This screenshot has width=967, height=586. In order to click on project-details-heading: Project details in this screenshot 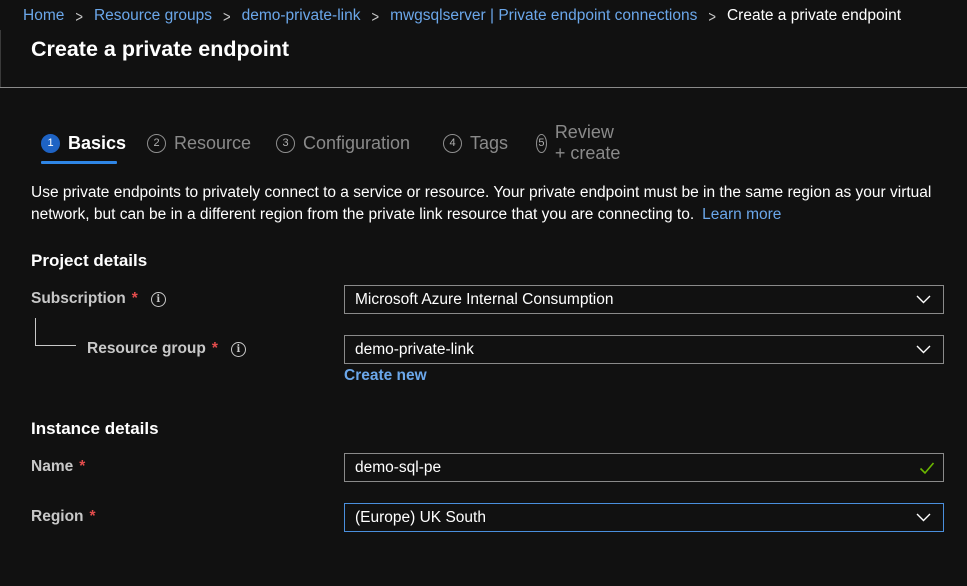, I will do `click(89, 260)`.